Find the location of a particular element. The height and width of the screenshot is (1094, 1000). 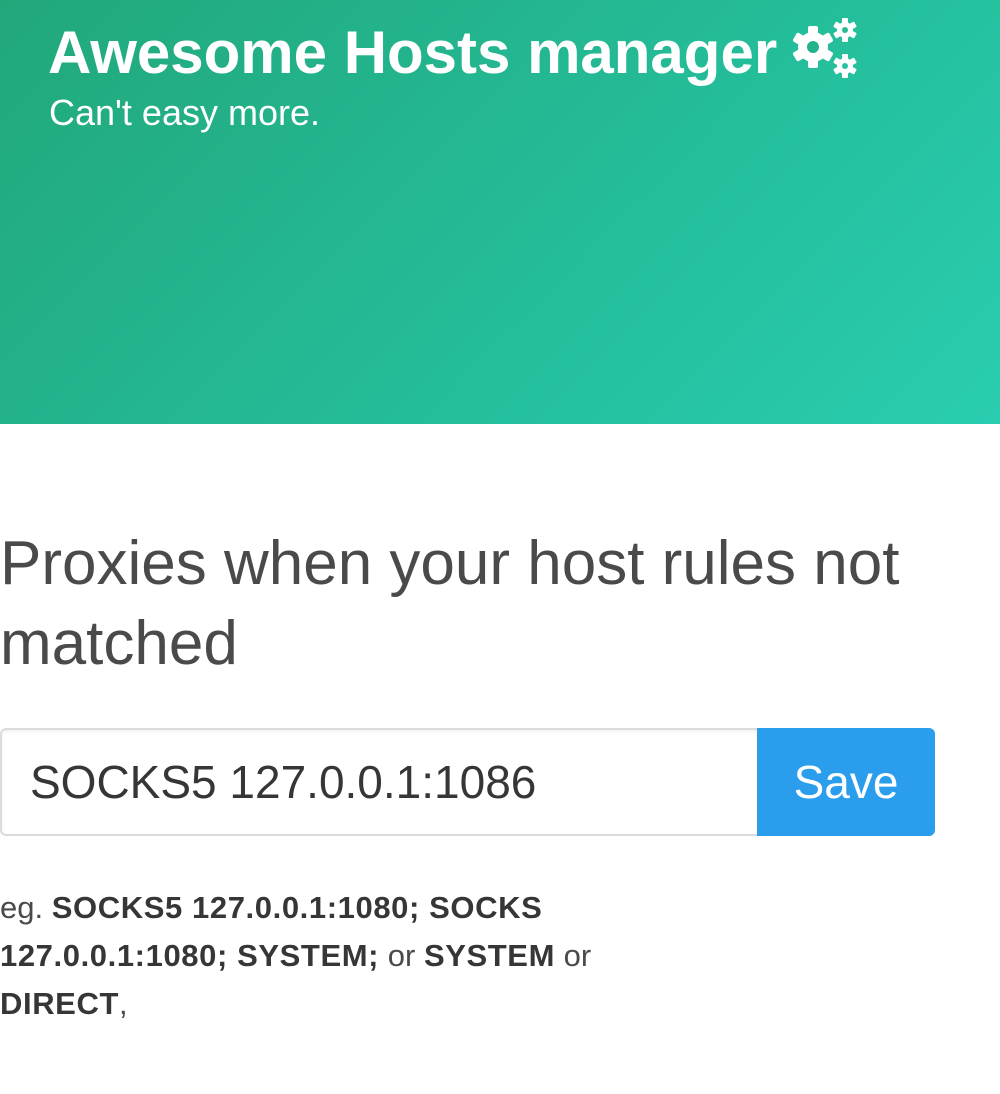

help-or-1: or is located at coordinates (401, 955).